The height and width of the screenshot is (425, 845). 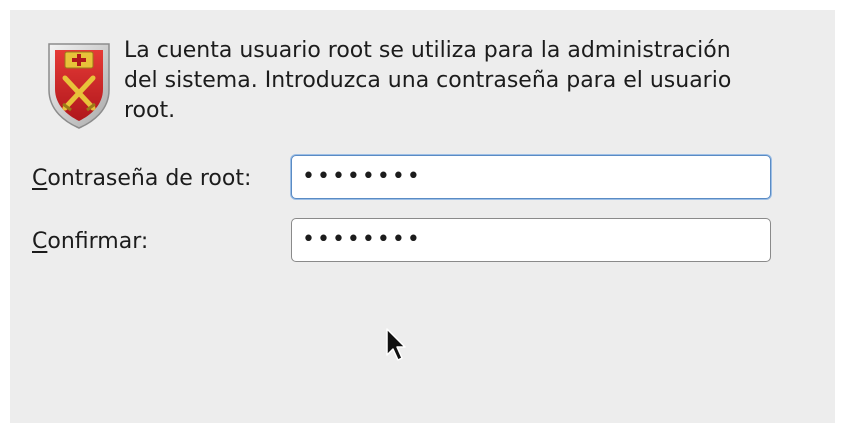 I want to click on root-password-mnemonic: C, so click(x=40, y=178).